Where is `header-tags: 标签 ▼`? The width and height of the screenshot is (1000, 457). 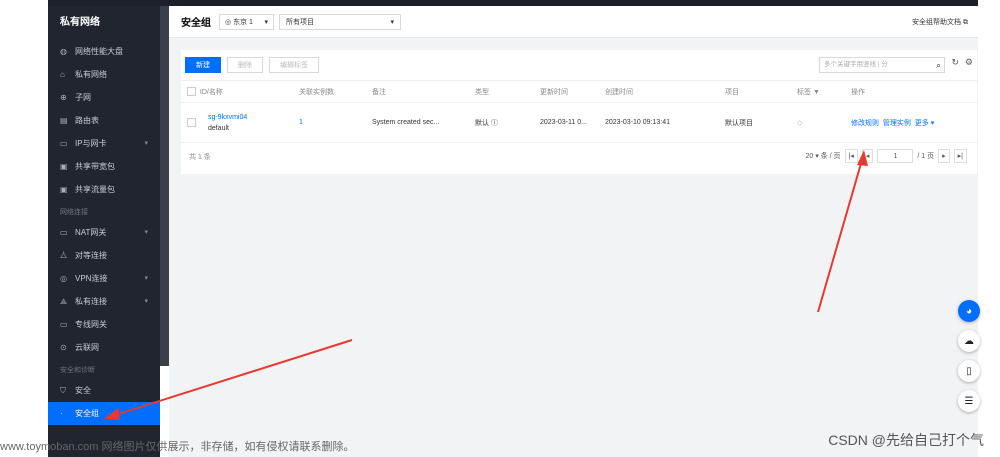 header-tags: 标签 ▼ is located at coordinates (824, 91).